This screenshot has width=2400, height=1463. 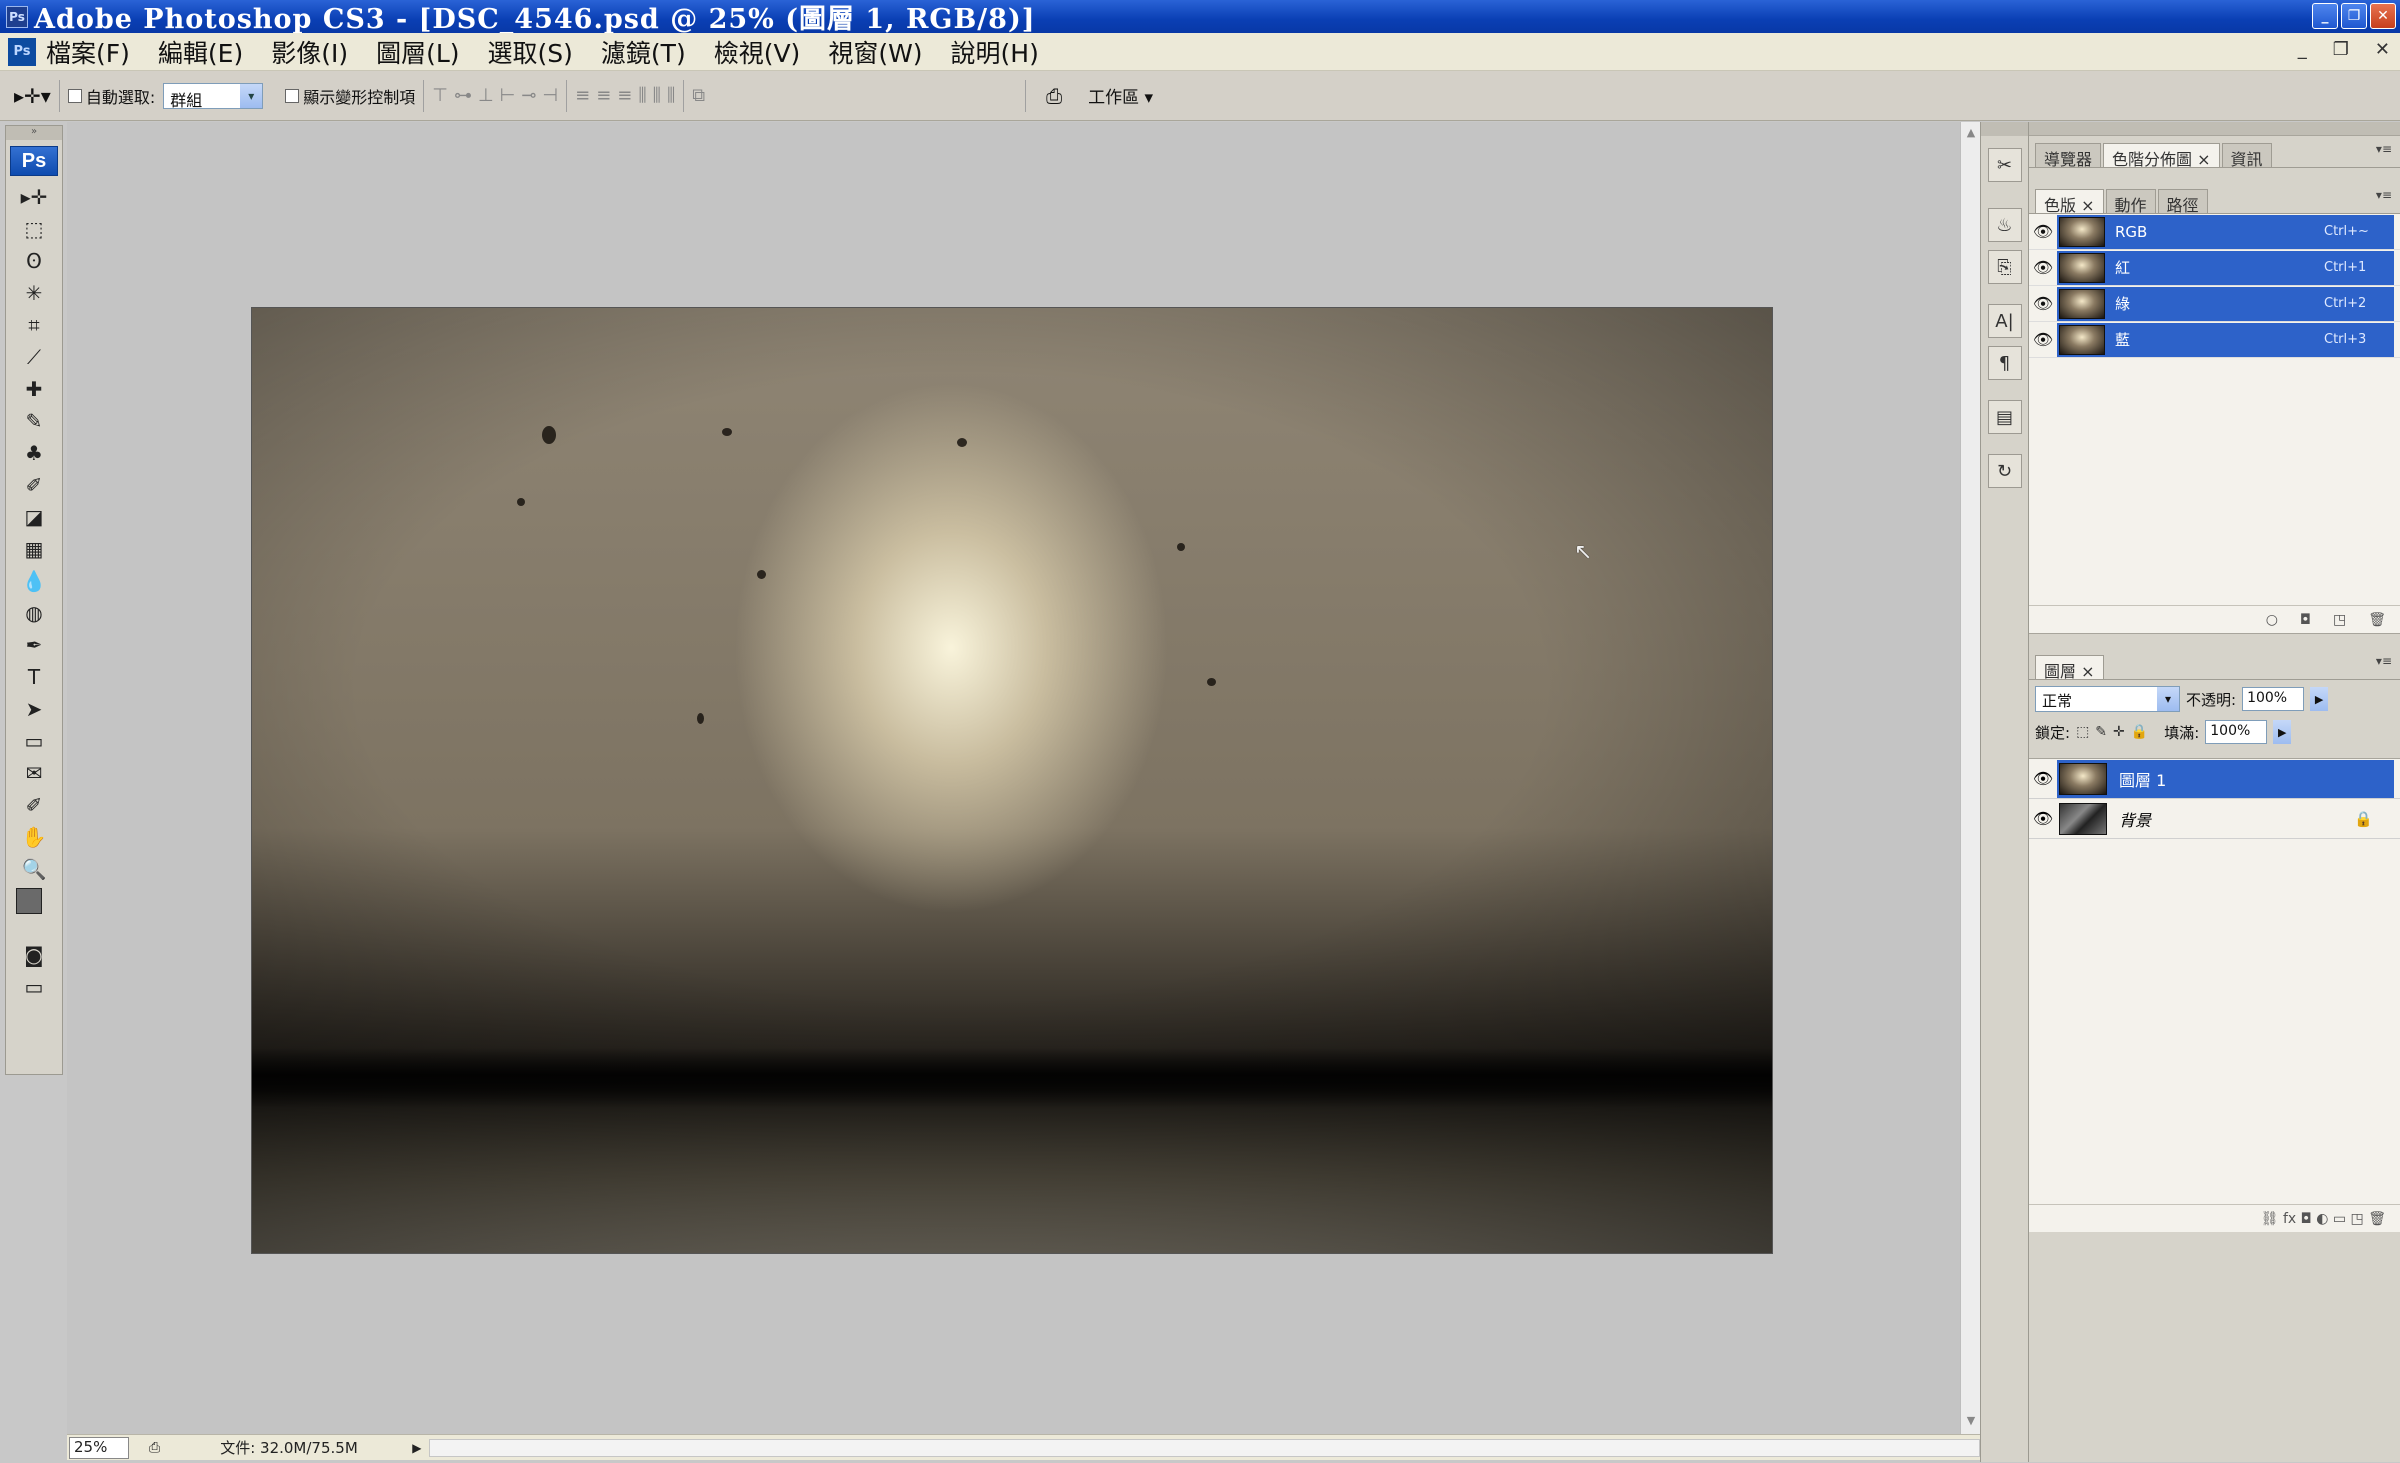 What do you see at coordinates (2004, 321) in the screenshot?
I see `character-icon: A|` at bounding box center [2004, 321].